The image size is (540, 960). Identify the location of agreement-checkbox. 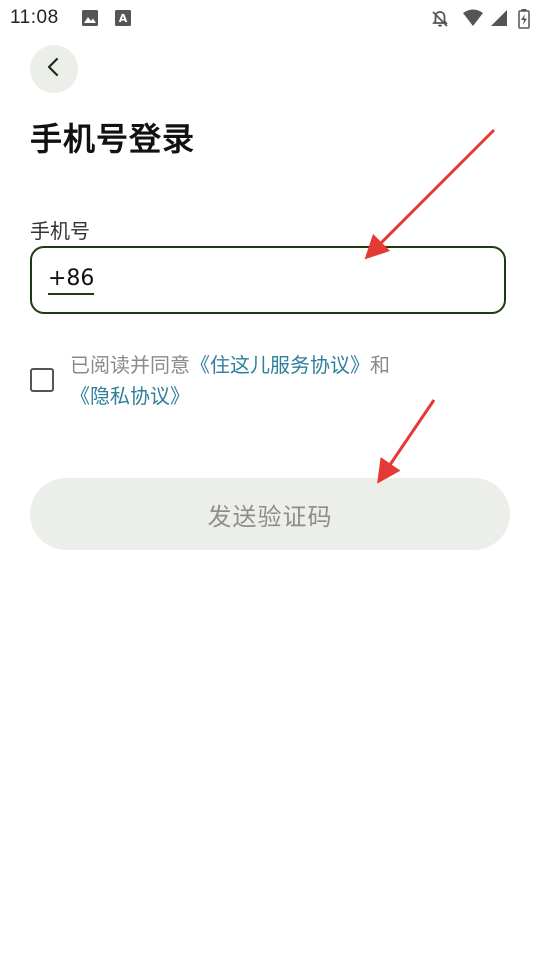
(42, 380).